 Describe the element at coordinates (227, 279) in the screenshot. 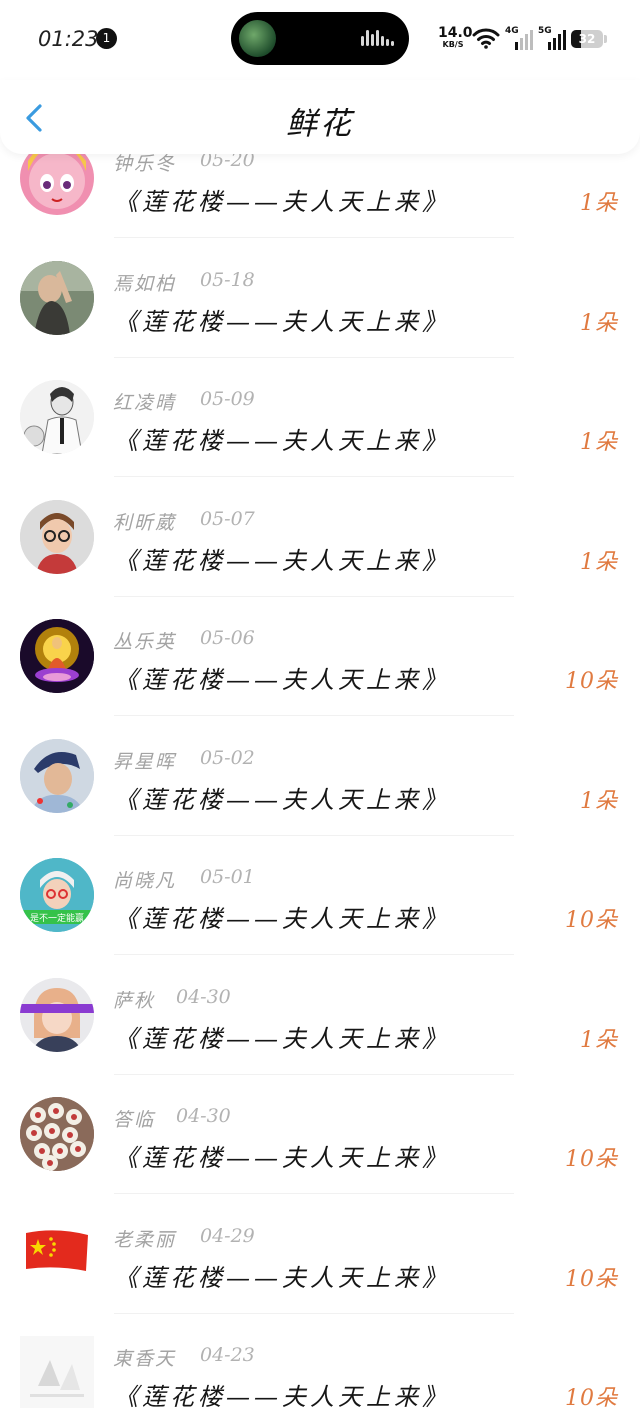

I see `gift-date: 05-18` at that location.